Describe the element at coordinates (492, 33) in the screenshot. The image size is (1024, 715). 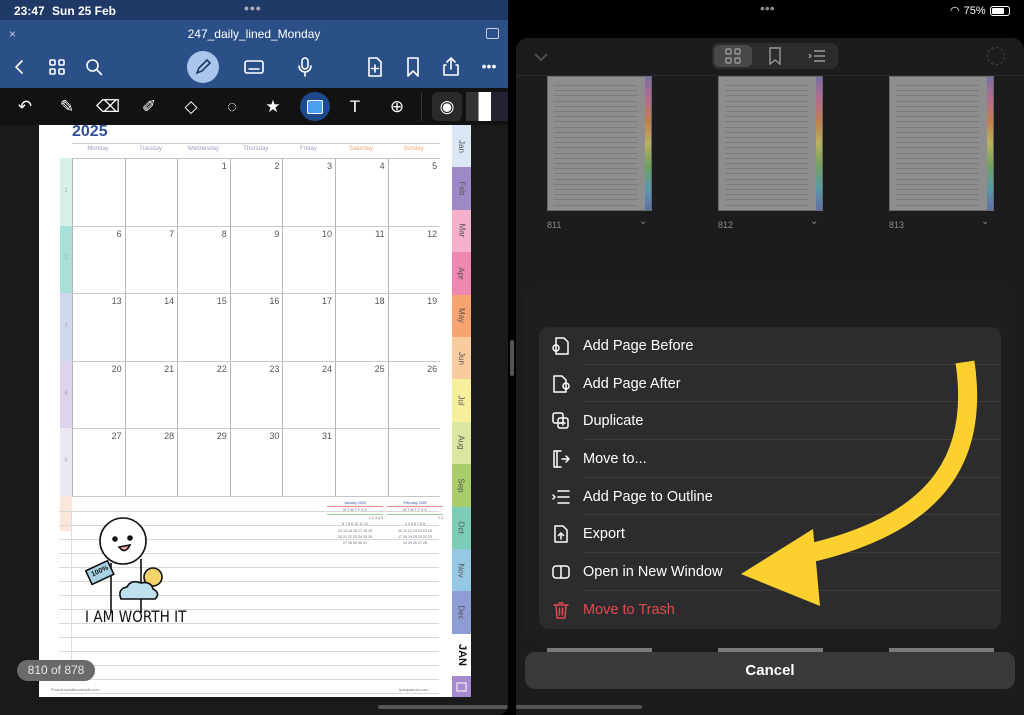
I see `split-view-icon` at that location.